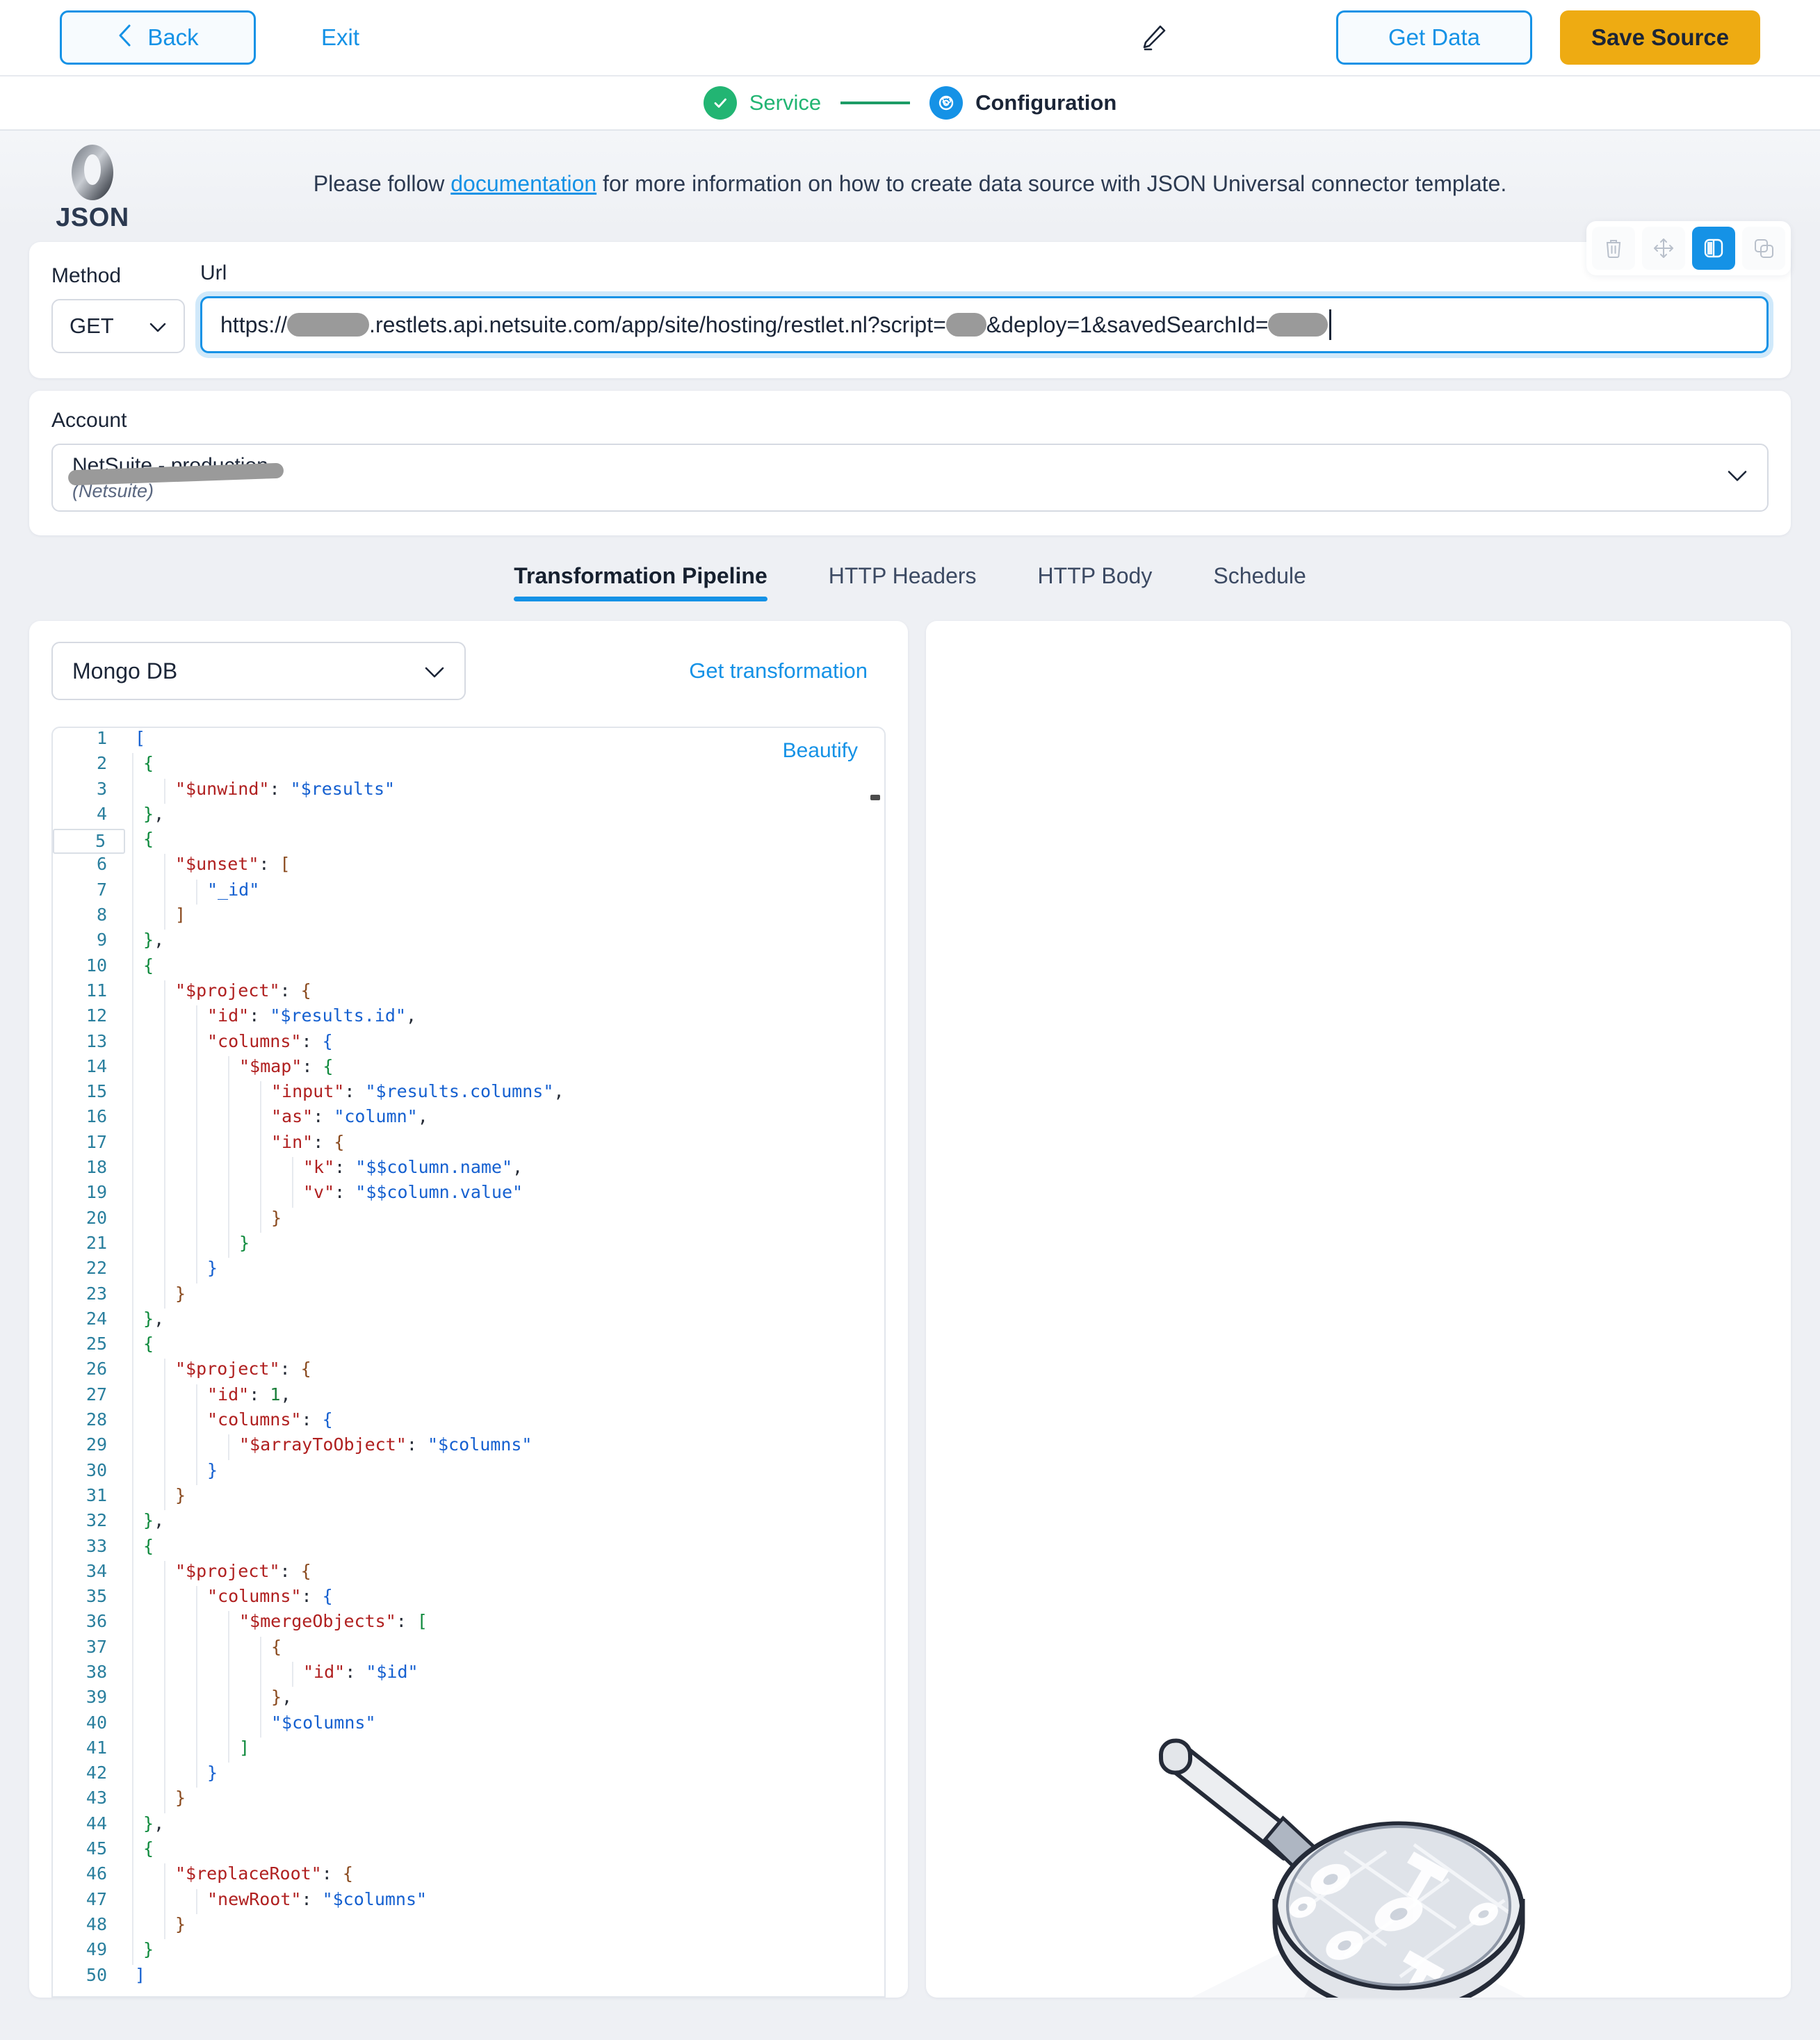 This screenshot has height=2040, width=1820. What do you see at coordinates (249, 1394) in the screenshot?
I see `code-text: "id": 1,` at bounding box center [249, 1394].